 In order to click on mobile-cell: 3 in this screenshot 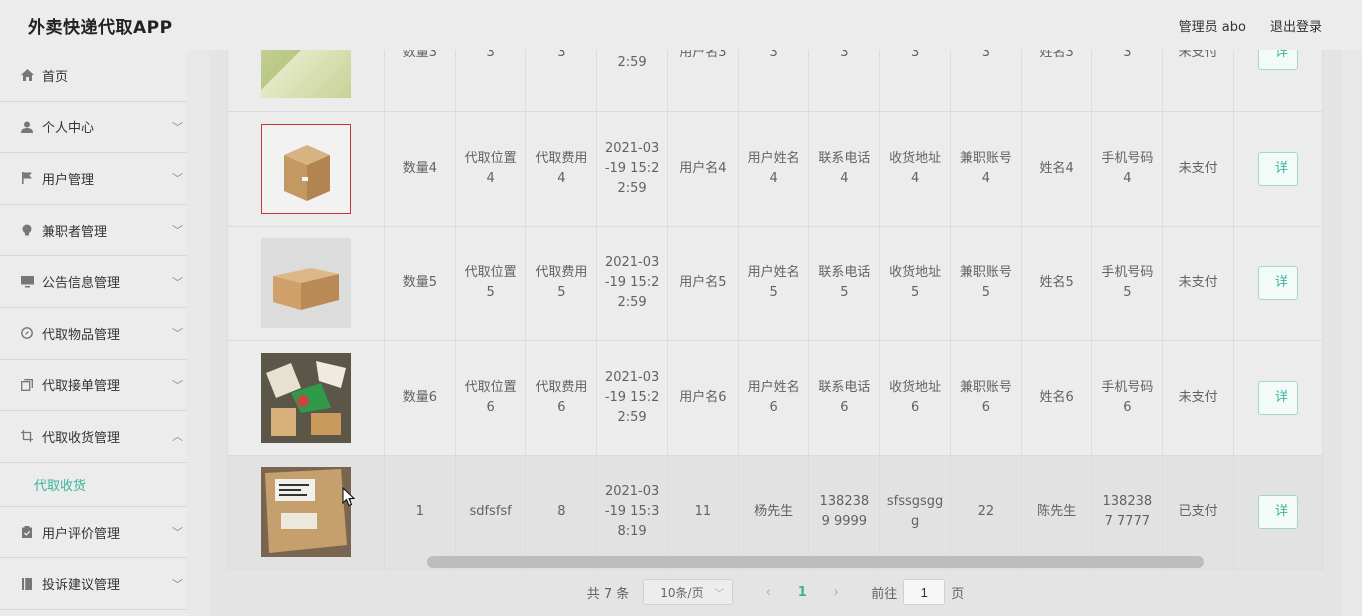, I will do `click(1127, 81)`.